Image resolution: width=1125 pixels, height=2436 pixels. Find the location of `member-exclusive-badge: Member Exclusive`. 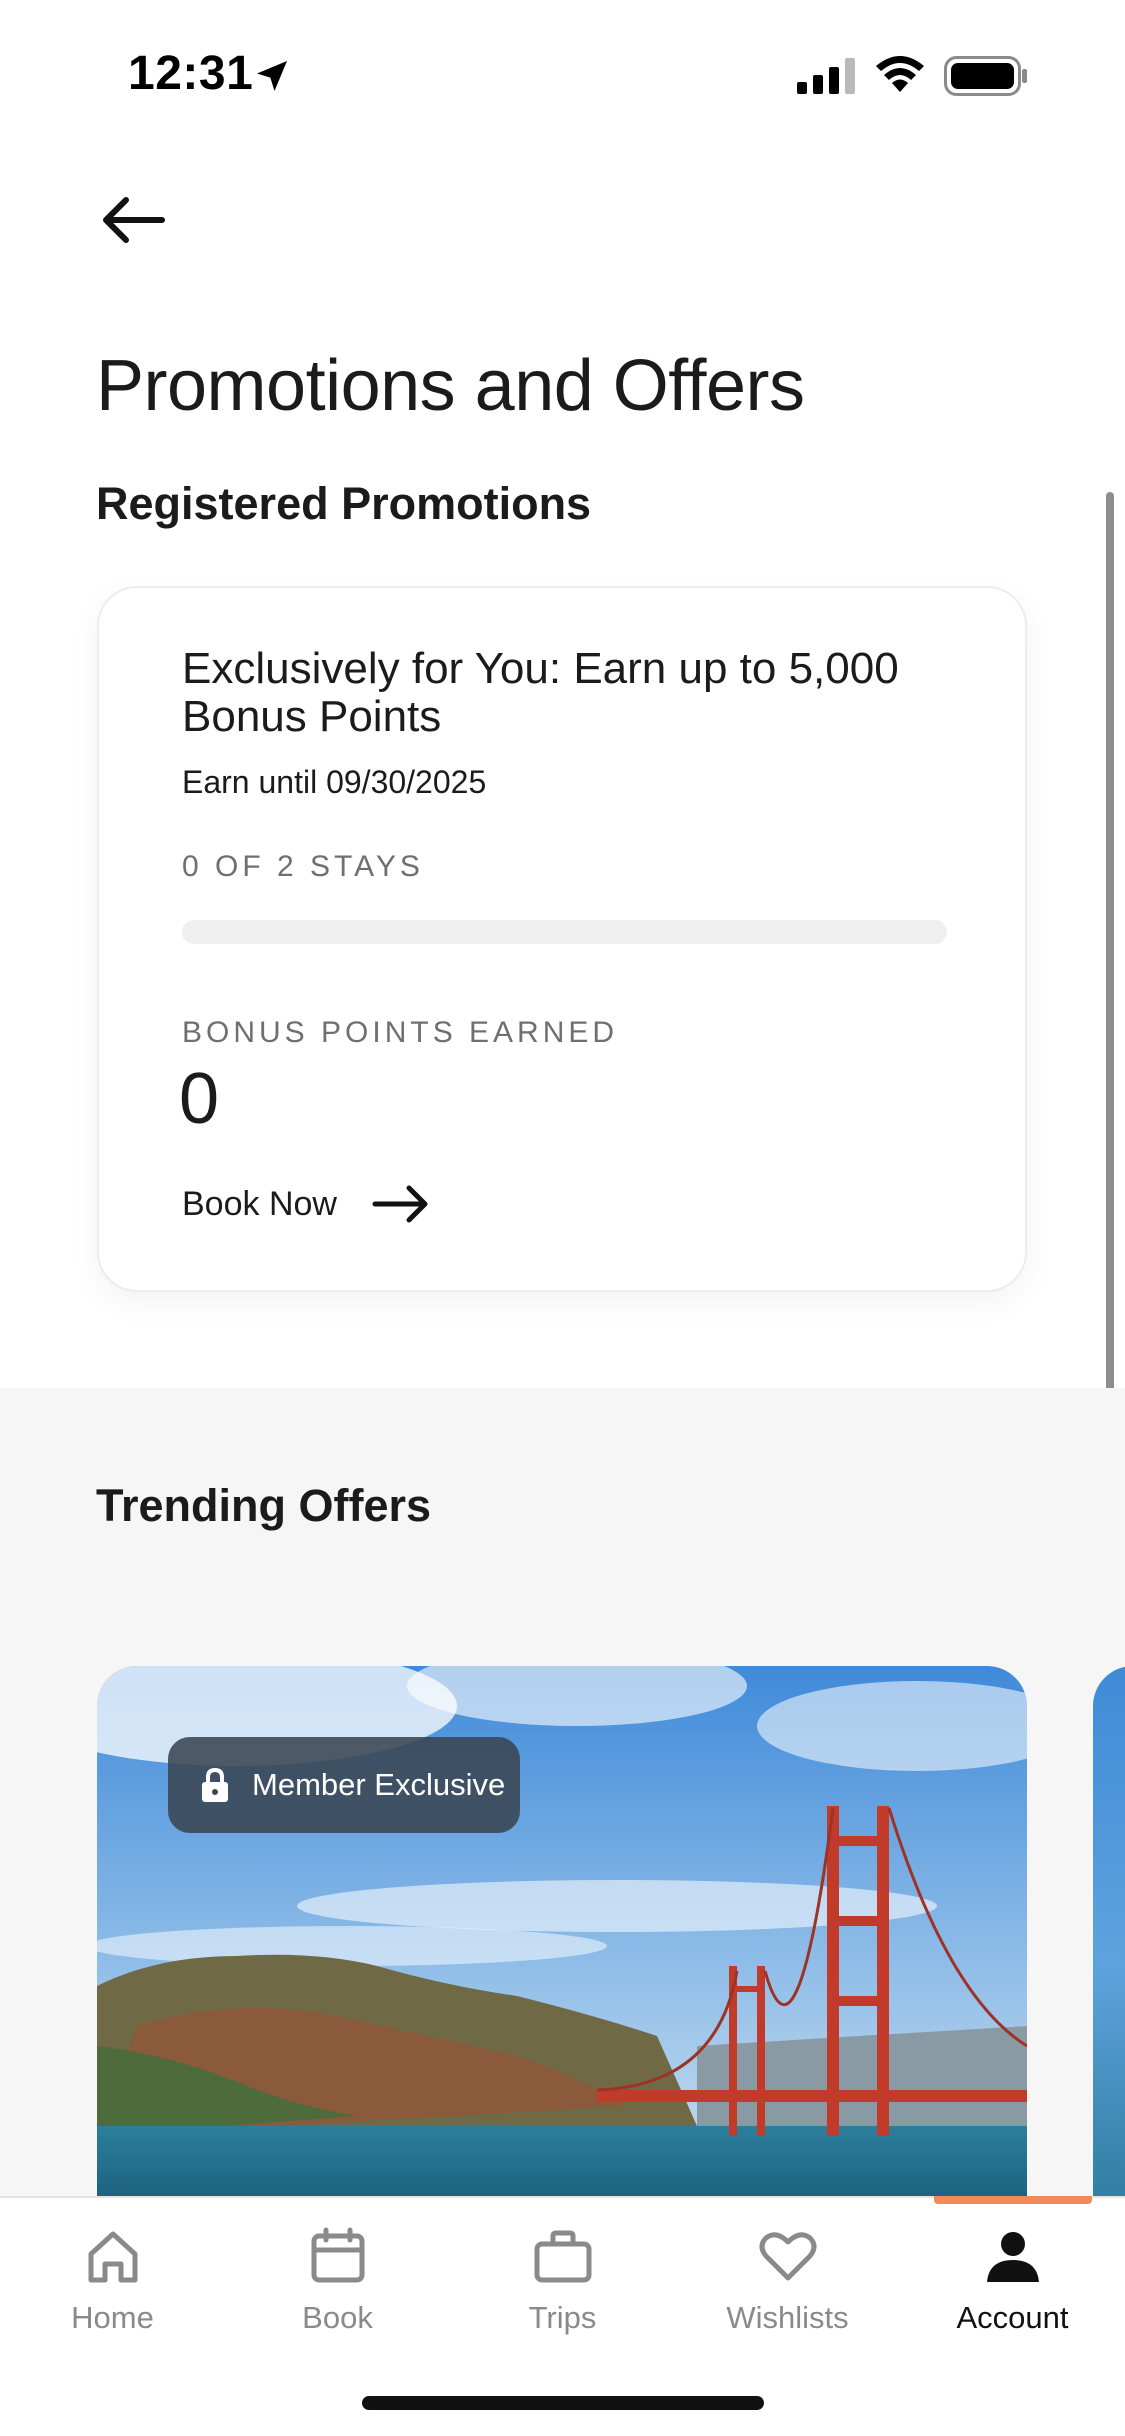

member-exclusive-badge: Member Exclusive is located at coordinates (344, 1785).